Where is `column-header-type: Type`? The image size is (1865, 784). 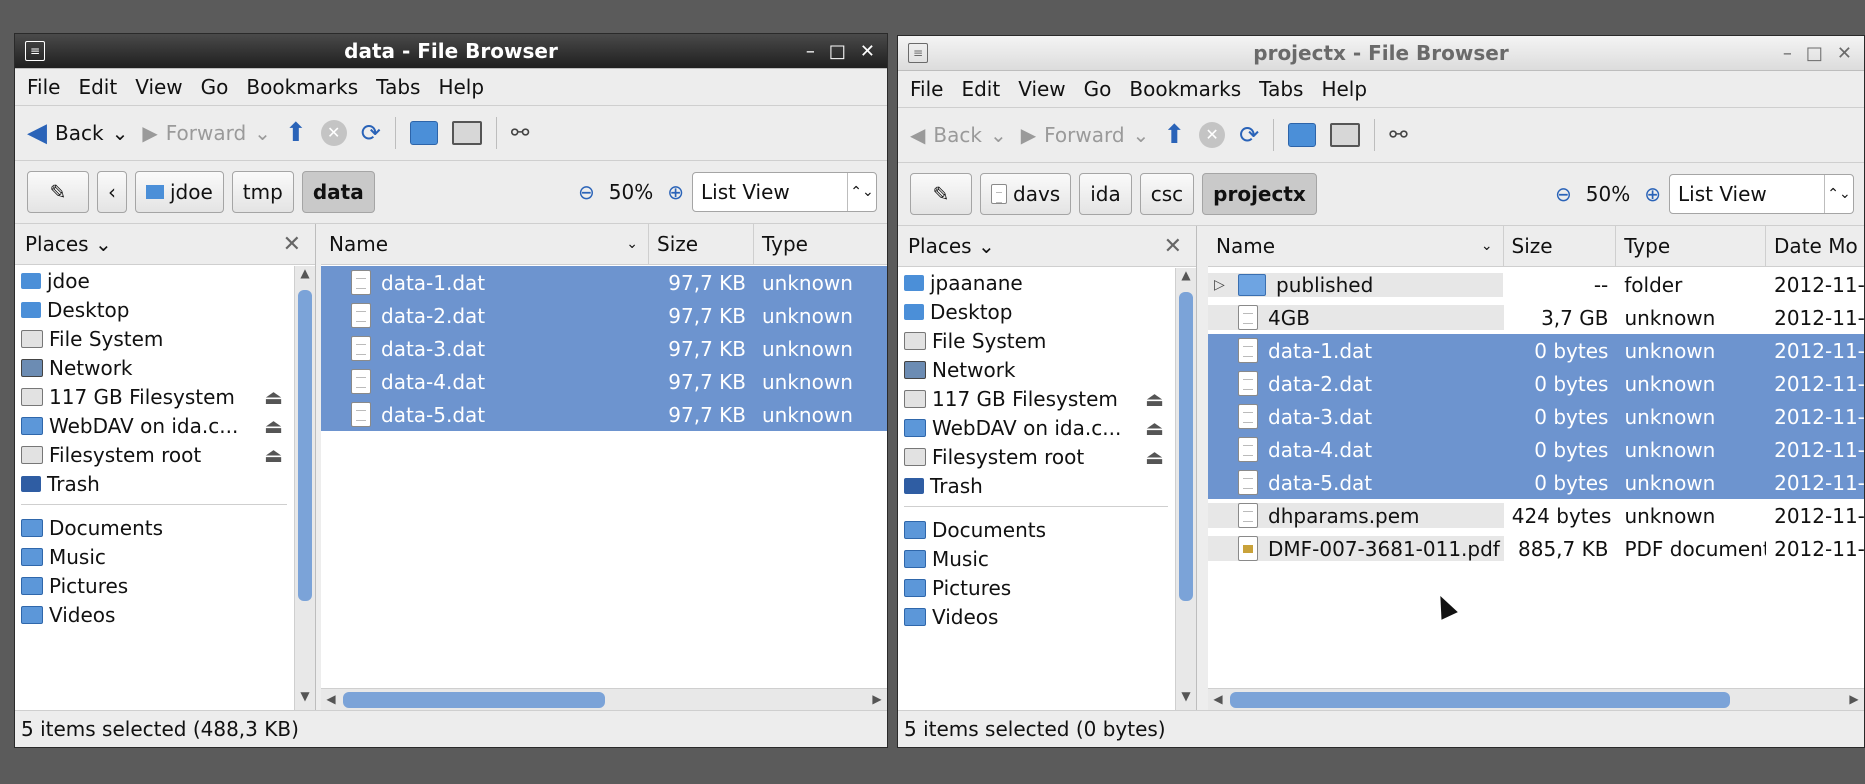 column-header-type: Type is located at coordinates (819, 244).